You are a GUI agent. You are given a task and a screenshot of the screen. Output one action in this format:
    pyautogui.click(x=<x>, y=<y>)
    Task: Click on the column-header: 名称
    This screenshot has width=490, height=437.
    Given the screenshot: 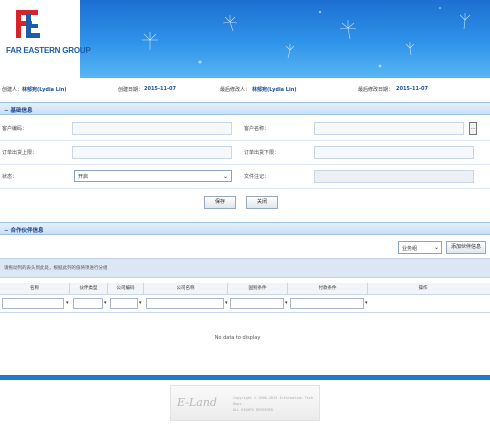 What is the action you would take?
    pyautogui.click(x=35, y=289)
    